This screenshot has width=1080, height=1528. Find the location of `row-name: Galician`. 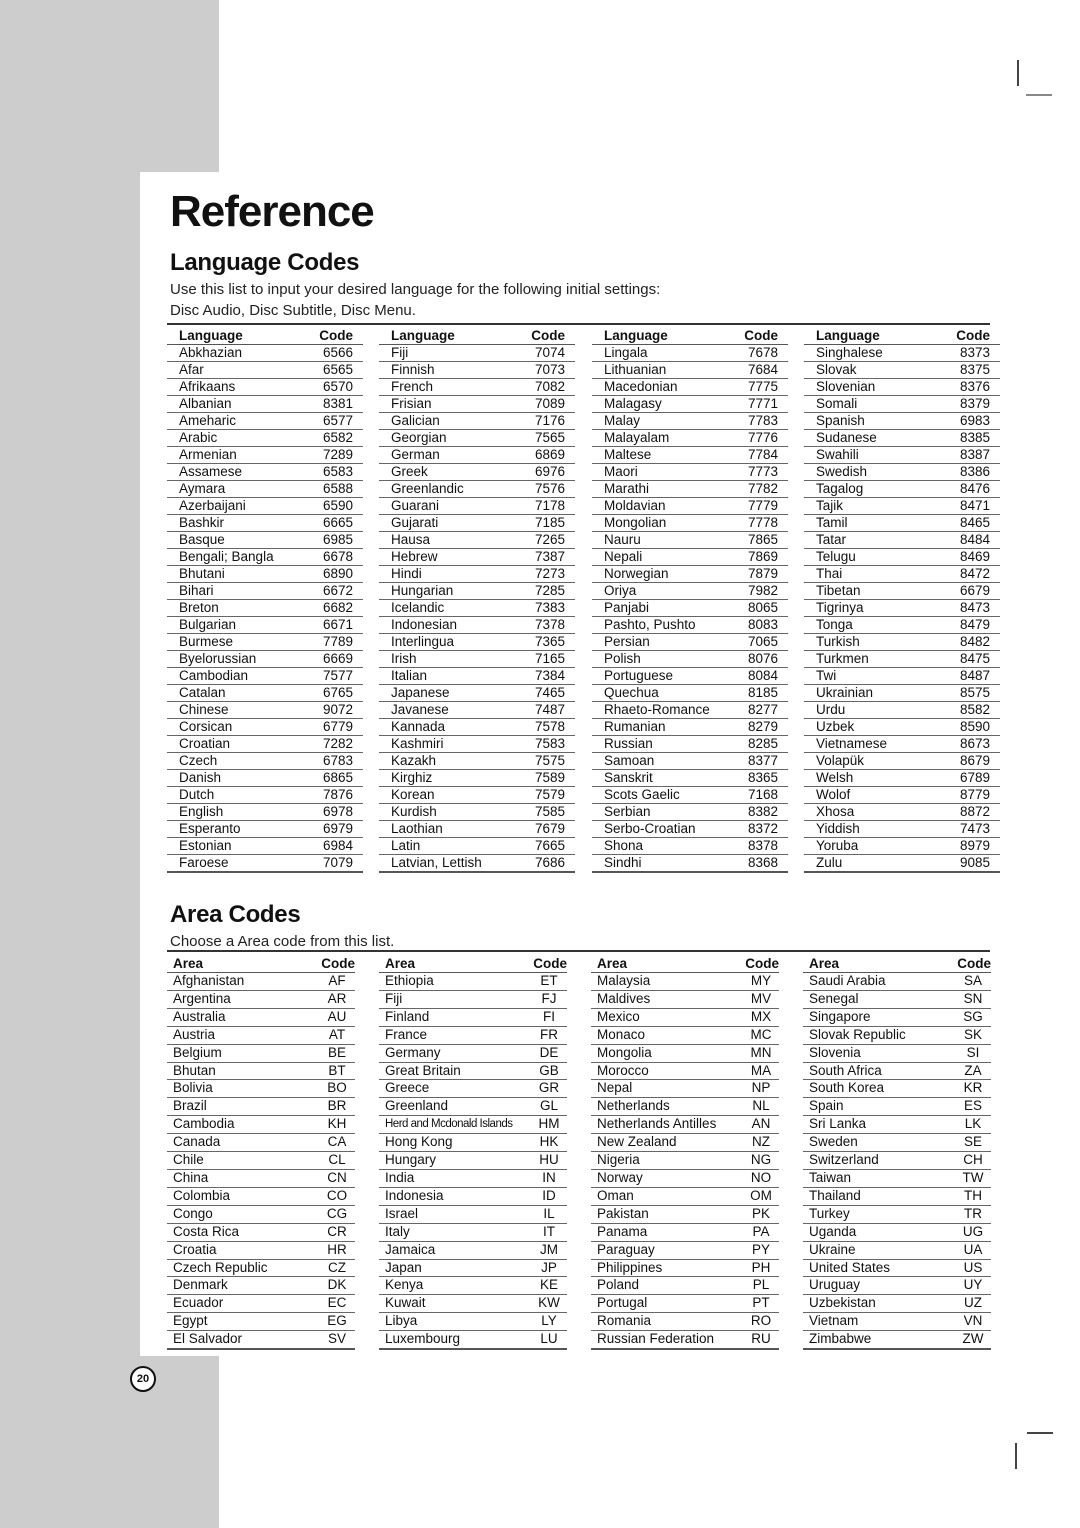

row-name: Galician is located at coordinates (442, 421).